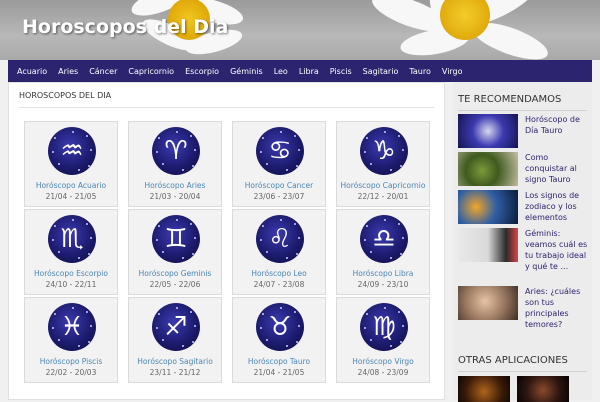 The height and width of the screenshot is (402, 600). Describe the element at coordinates (279, 196) in the screenshot. I see `sign-dates: 23/06 - 23/07` at that location.